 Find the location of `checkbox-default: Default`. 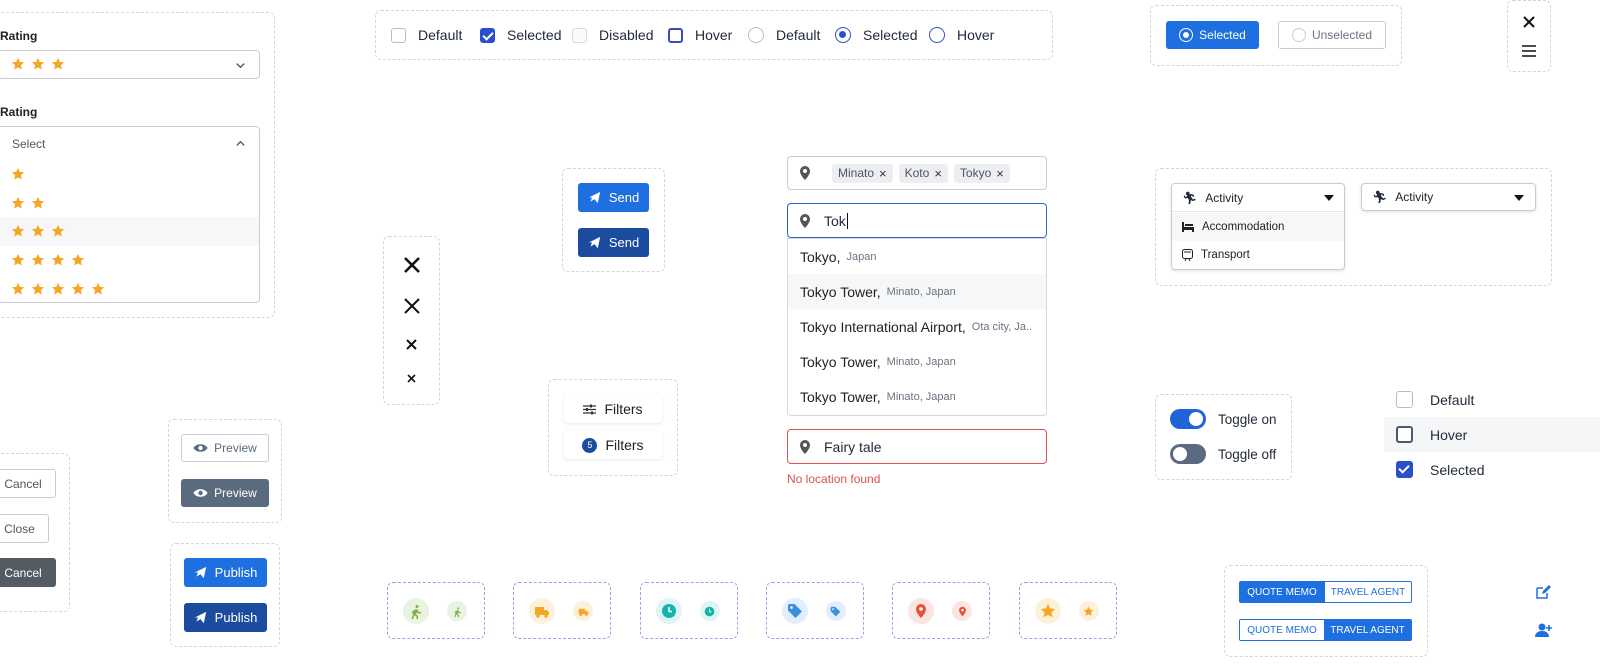

checkbox-default: Default is located at coordinates (426, 35).